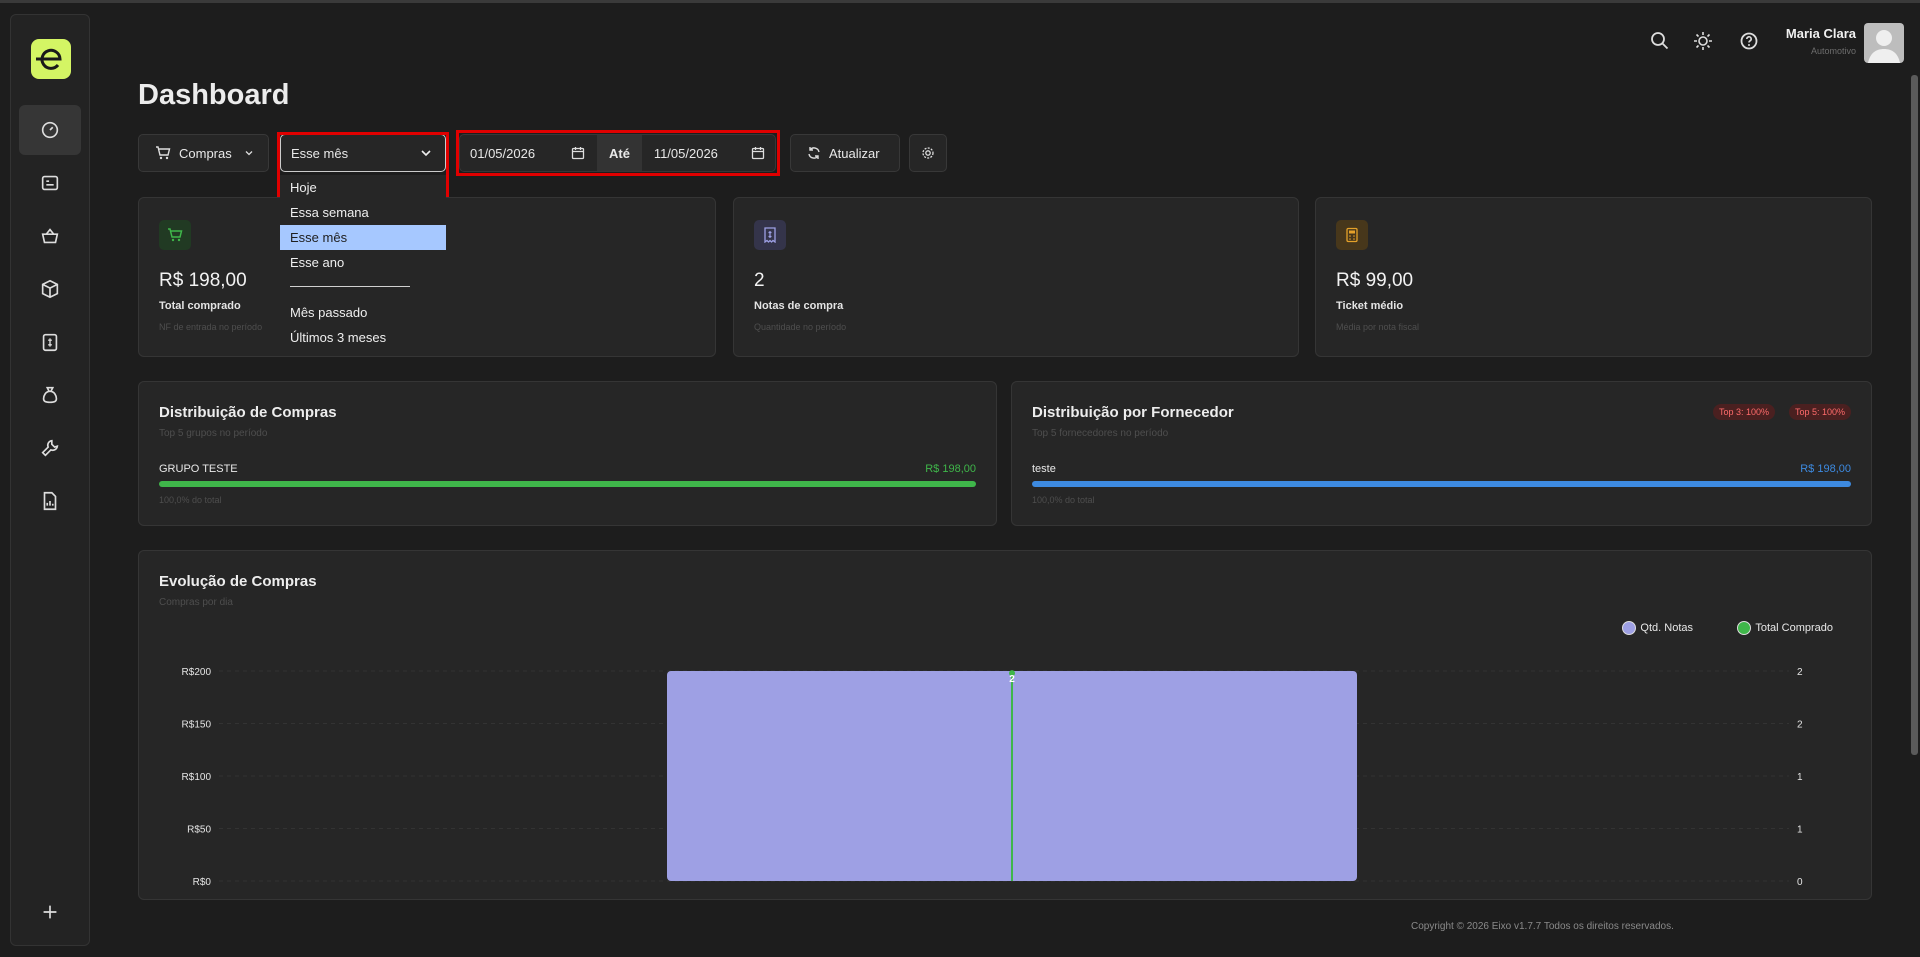 The width and height of the screenshot is (1920, 957). Describe the element at coordinates (363, 287) in the screenshot. I see `menu-separator` at that location.